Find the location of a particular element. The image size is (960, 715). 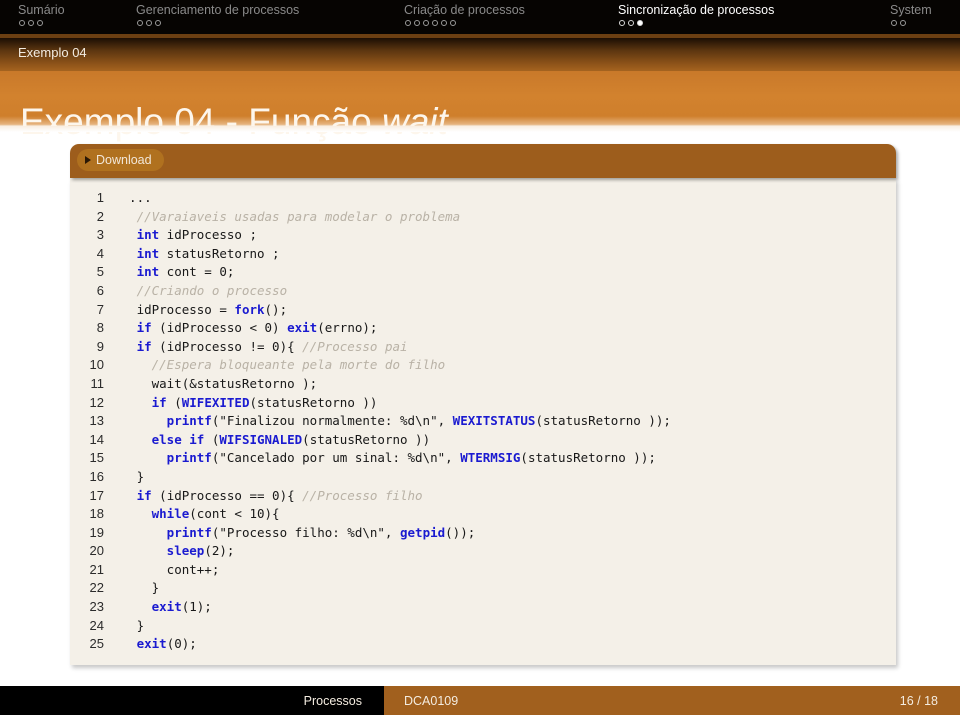

token-kw: WTERMSIG is located at coordinates (490, 458).